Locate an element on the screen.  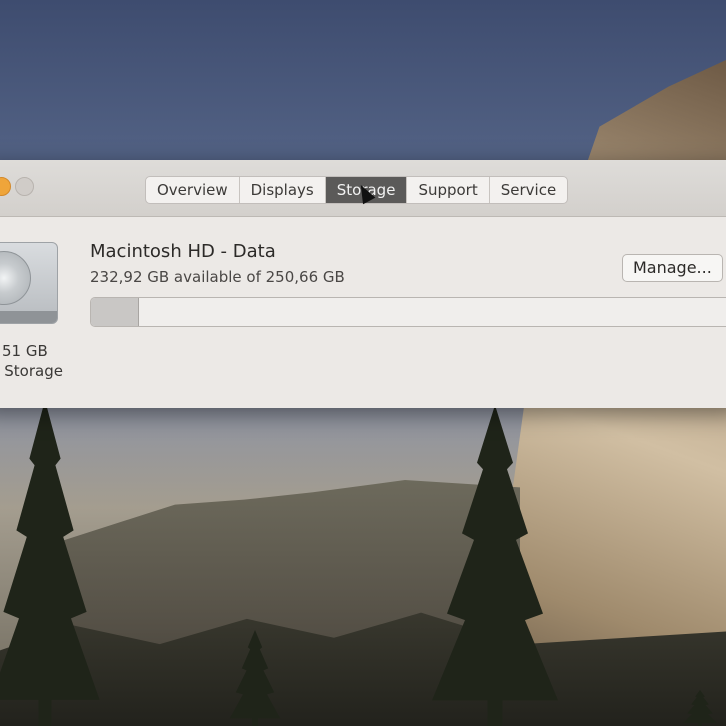
volume-availability: 232,92 GB available of 250,66 GB is located at coordinates (217, 277).